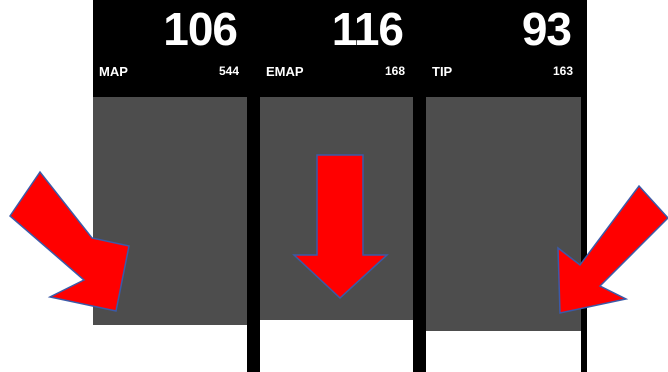  Describe the element at coordinates (442, 71) in the screenshot. I see `tip-label: TIP` at that location.